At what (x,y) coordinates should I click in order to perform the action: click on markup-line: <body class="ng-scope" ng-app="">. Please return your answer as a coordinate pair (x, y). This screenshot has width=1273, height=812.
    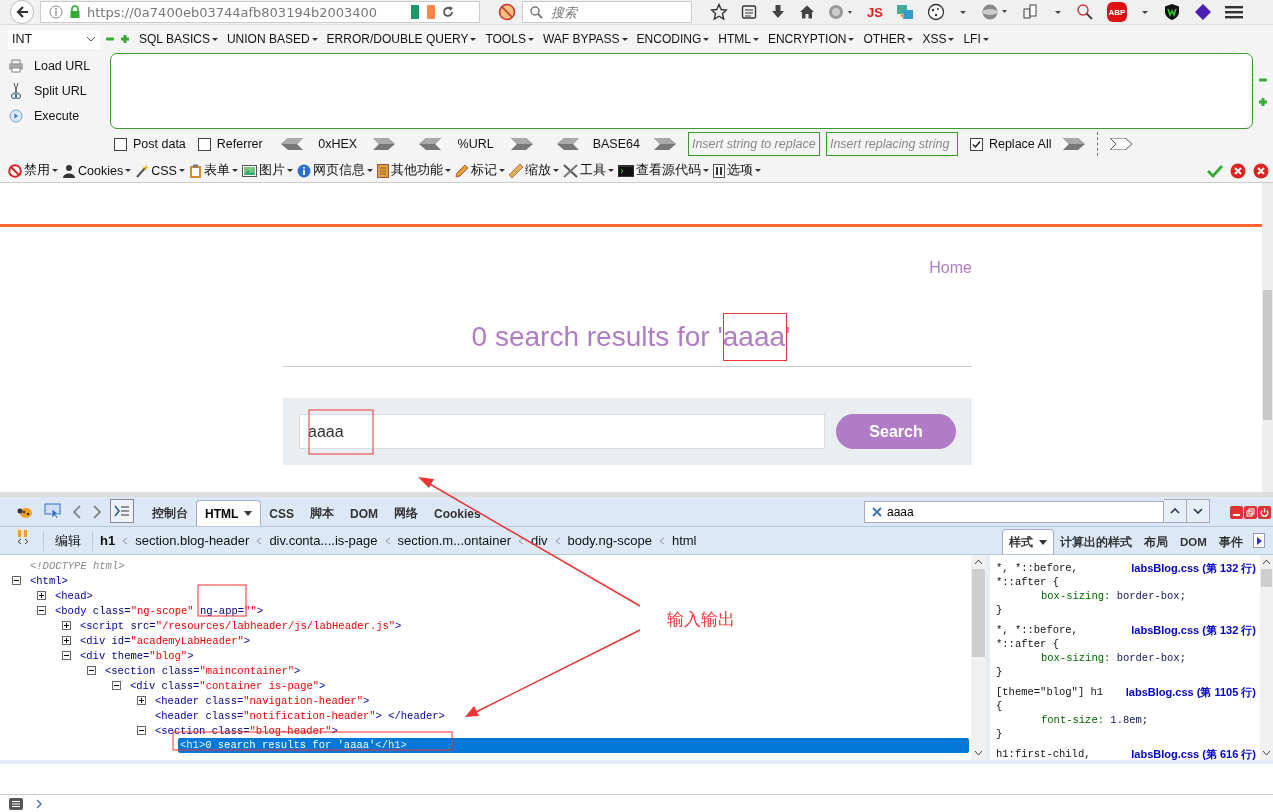
    Looking at the image, I should click on (159, 610).